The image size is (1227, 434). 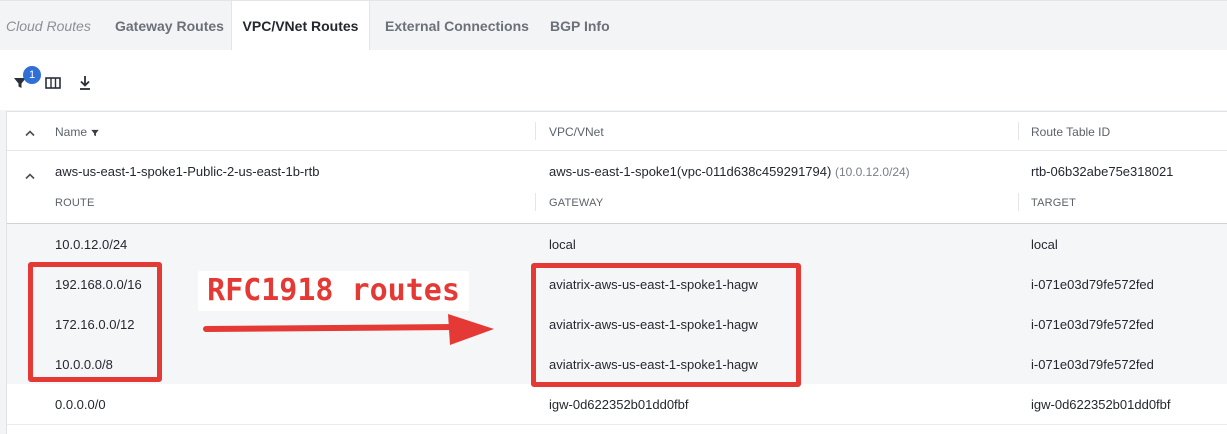 What do you see at coordinates (30, 176) in the screenshot?
I see `collapse-chevron-icon` at bounding box center [30, 176].